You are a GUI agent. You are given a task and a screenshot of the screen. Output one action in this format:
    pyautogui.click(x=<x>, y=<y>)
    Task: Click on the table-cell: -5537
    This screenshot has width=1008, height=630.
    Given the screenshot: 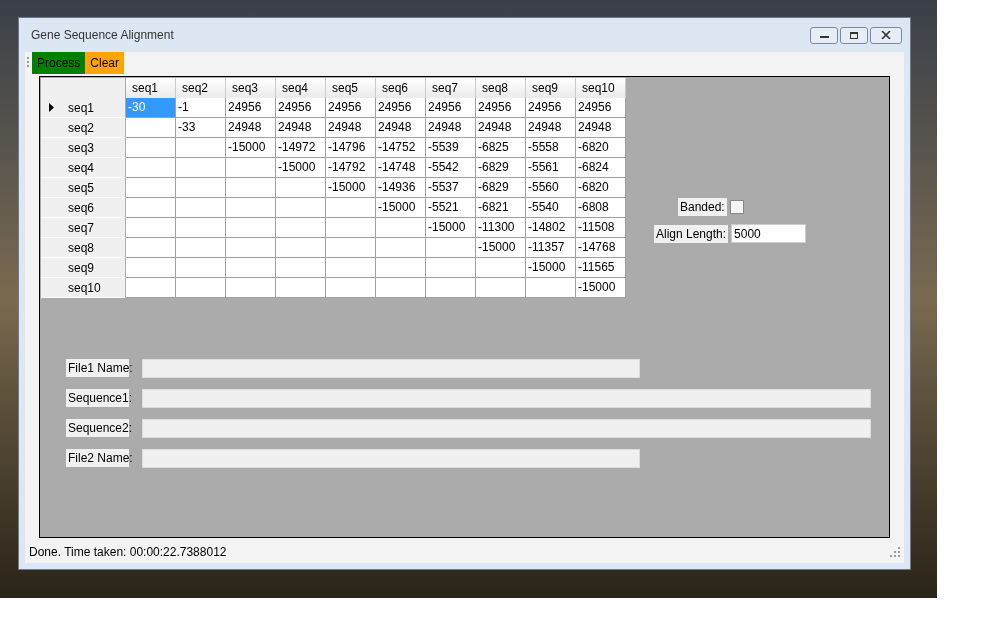 What is the action you would take?
    pyautogui.click(x=451, y=188)
    